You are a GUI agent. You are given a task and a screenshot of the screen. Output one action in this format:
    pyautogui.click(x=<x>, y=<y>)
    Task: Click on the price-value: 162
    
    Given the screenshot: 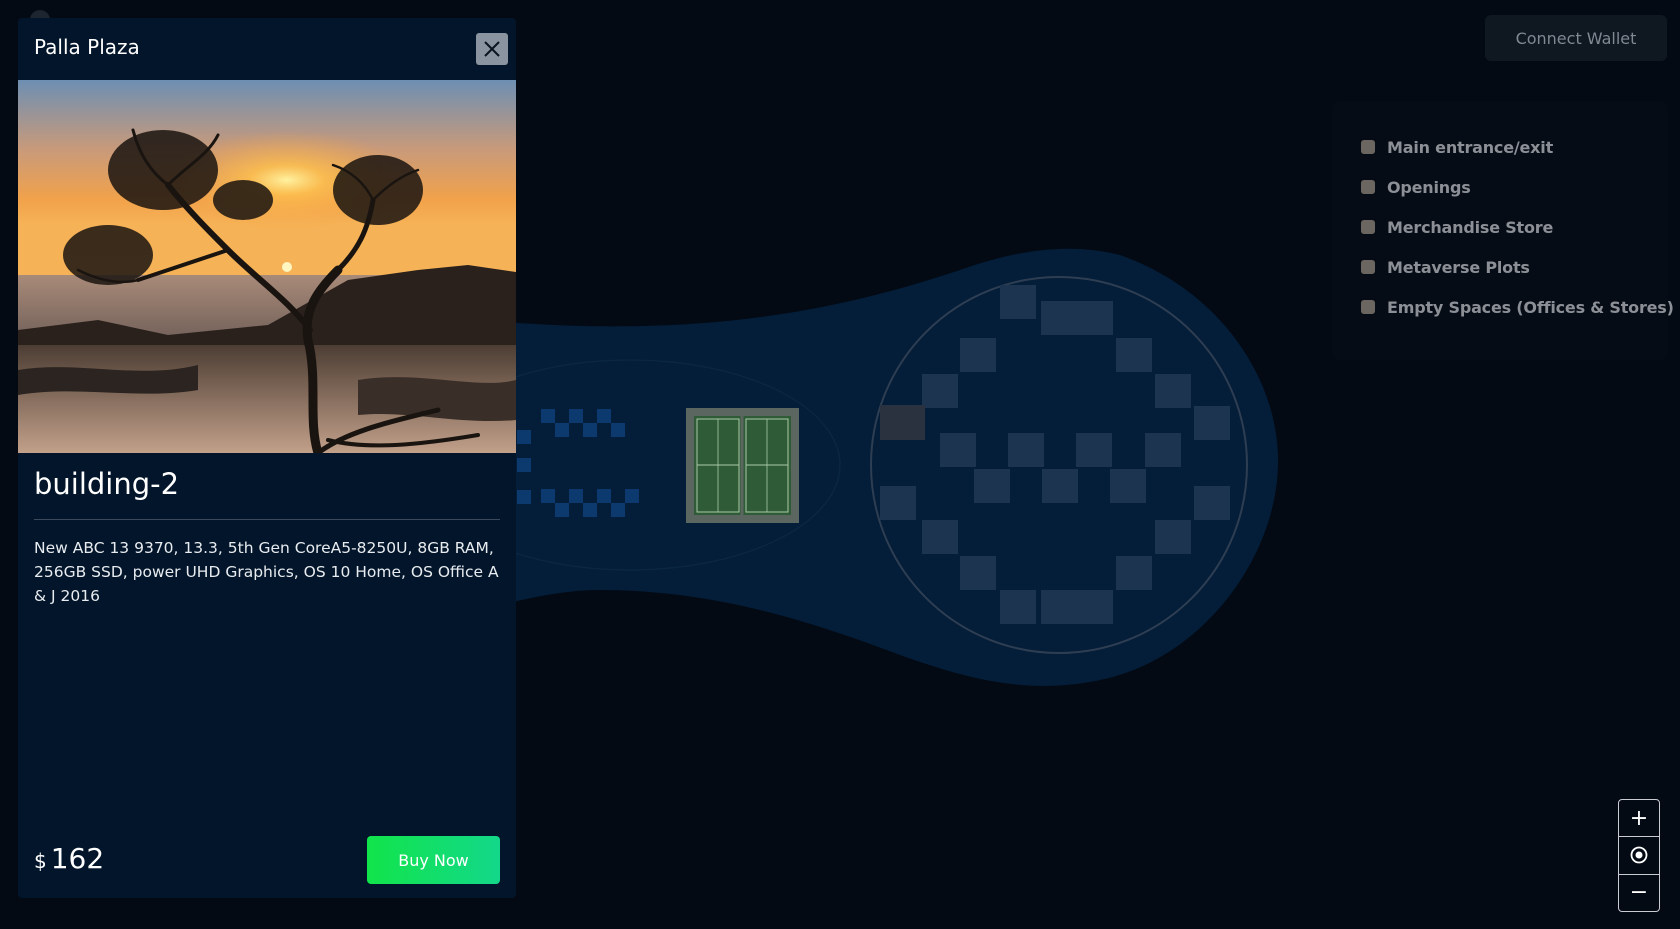 What is the action you would take?
    pyautogui.click(x=77, y=858)
    